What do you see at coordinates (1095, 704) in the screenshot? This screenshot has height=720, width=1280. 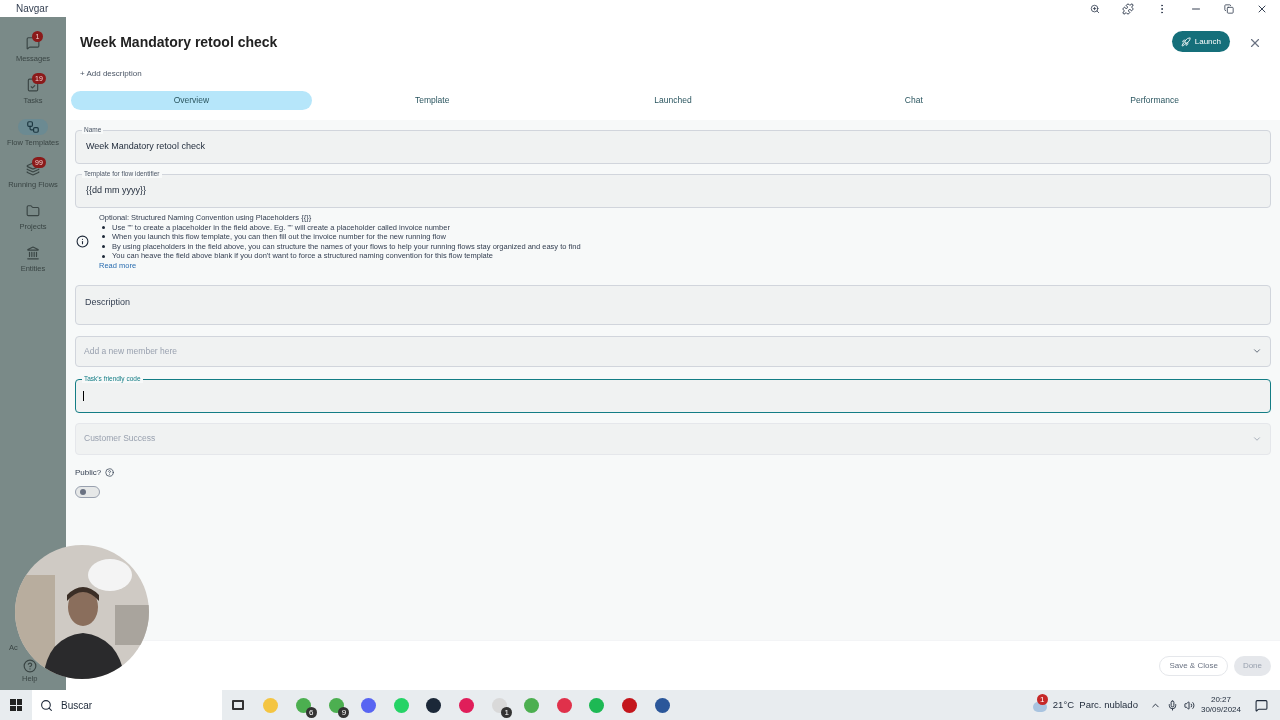 I see `weather-text: 21°C Parc. nublado` at bounding box center [1095, 704].